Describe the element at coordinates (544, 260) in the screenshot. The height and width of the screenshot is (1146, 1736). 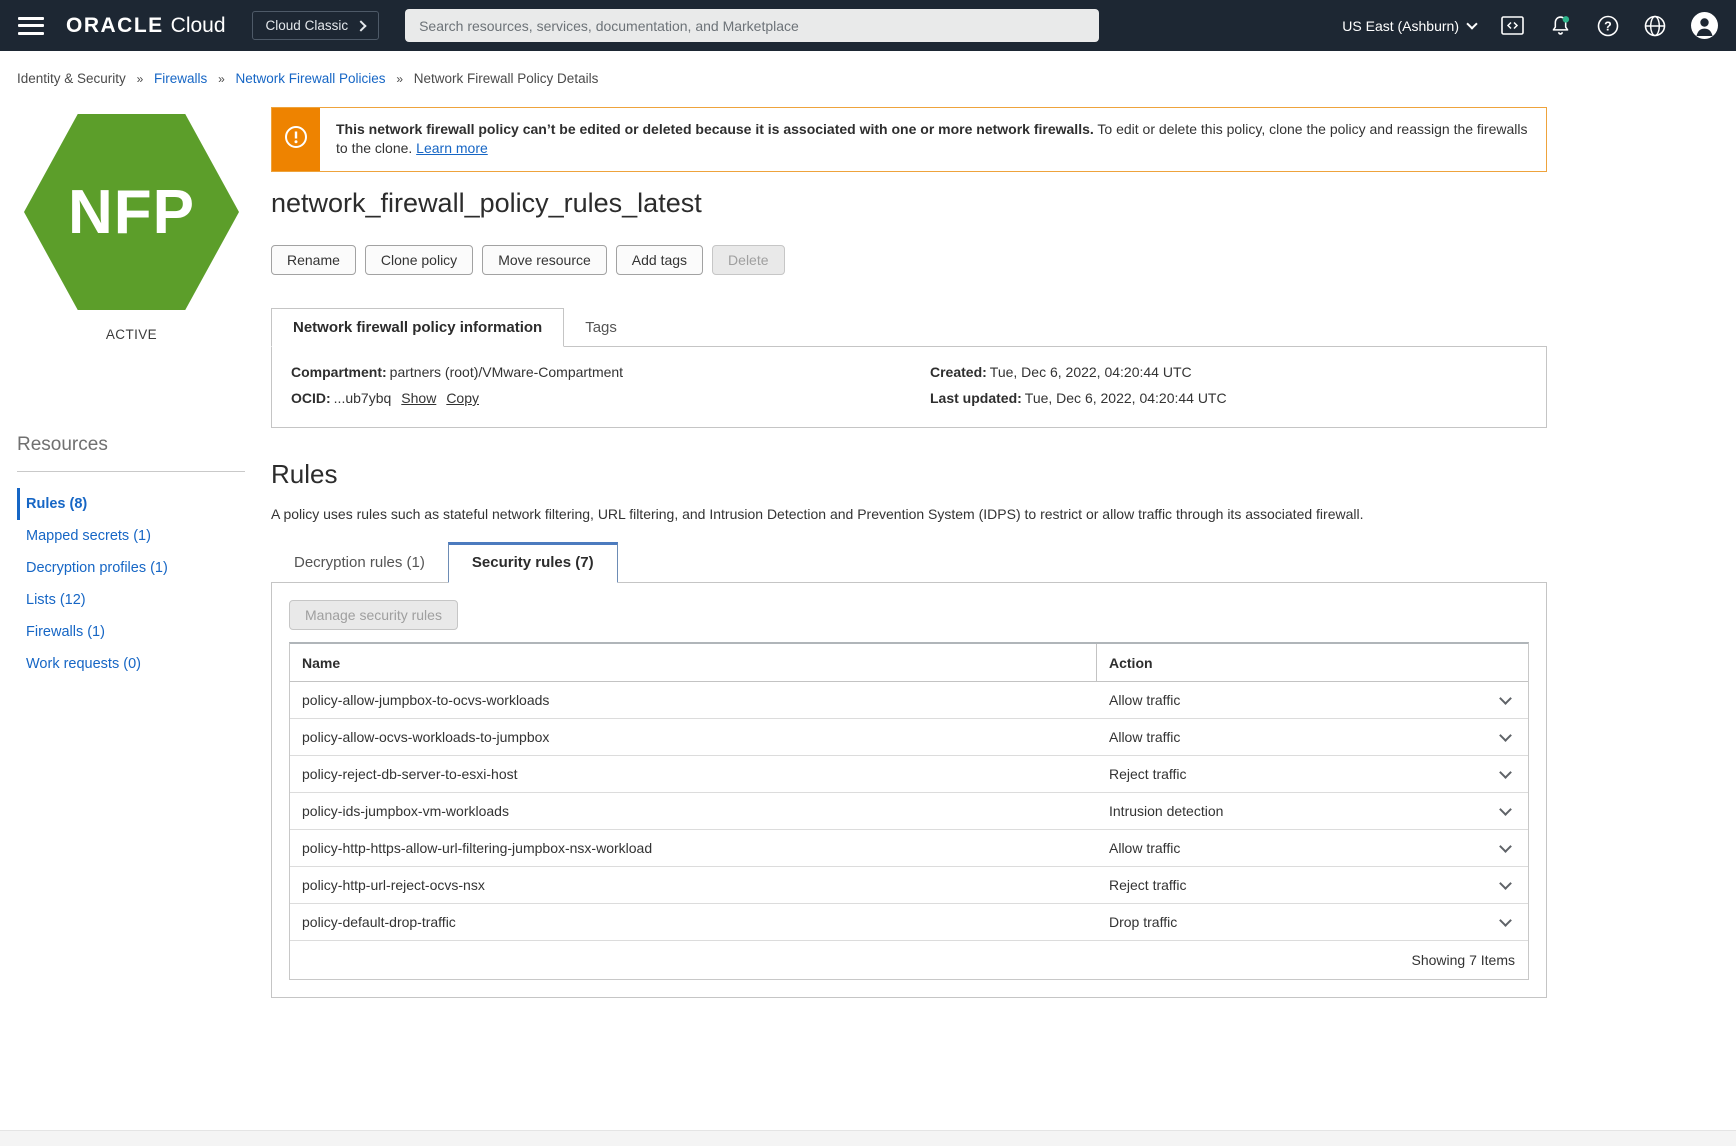
I see `move-resource-button: Move resource` at that location.